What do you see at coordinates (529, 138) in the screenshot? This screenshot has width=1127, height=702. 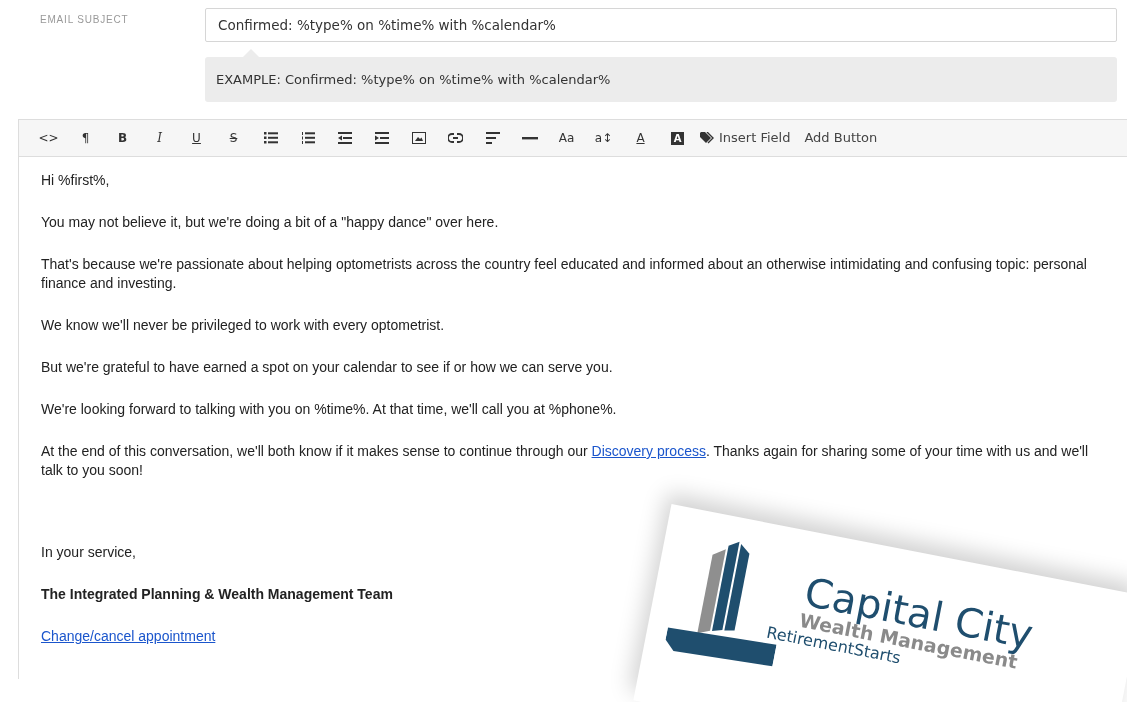 I see `horizontal-rule-icon` at bounding box center [529, 138].